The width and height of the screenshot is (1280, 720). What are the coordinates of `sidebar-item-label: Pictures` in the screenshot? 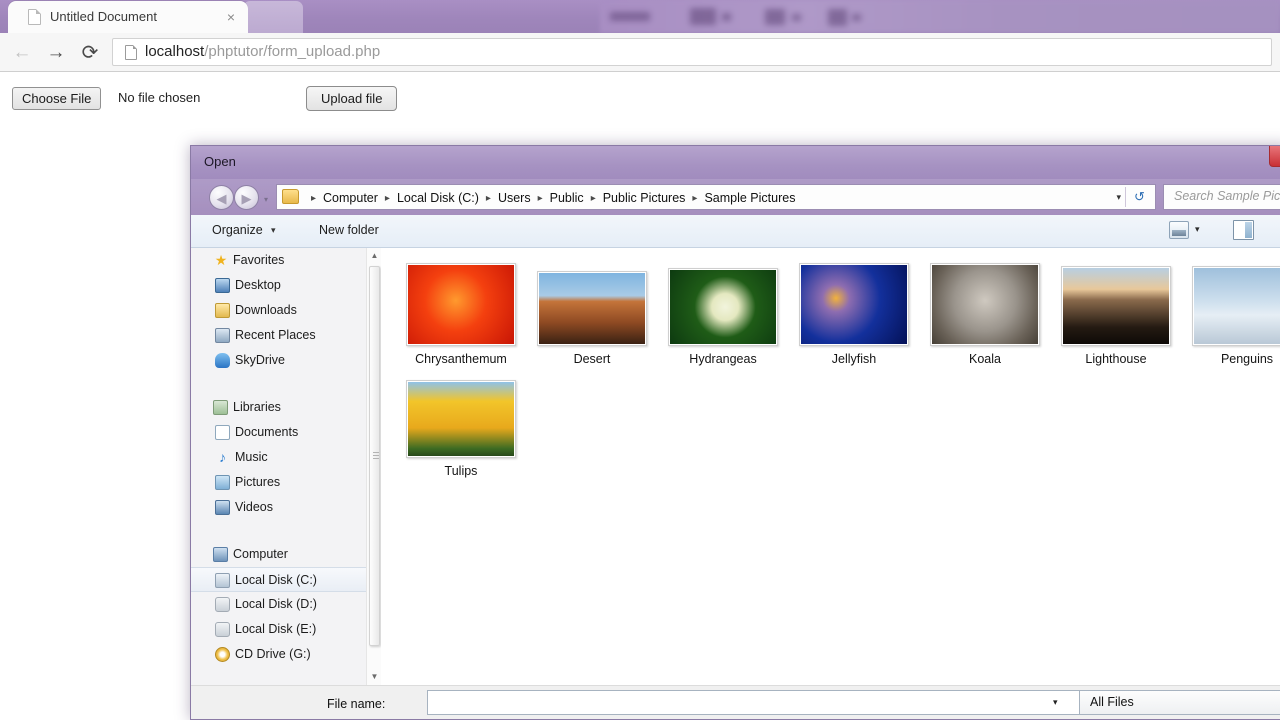 It's located at (258, 482).